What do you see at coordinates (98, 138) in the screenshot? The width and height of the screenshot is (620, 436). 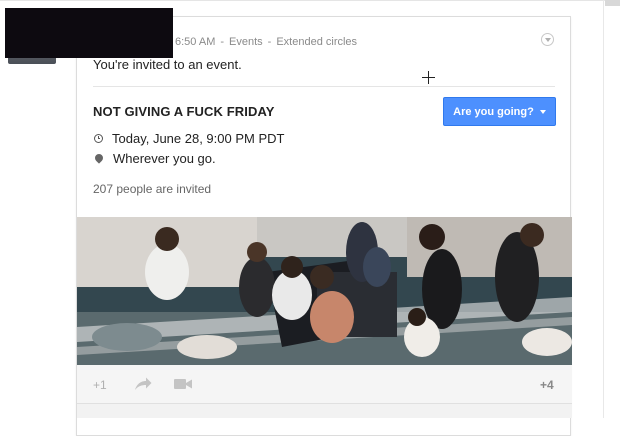 I see `clock-icon` at bounding box center [98, 138].